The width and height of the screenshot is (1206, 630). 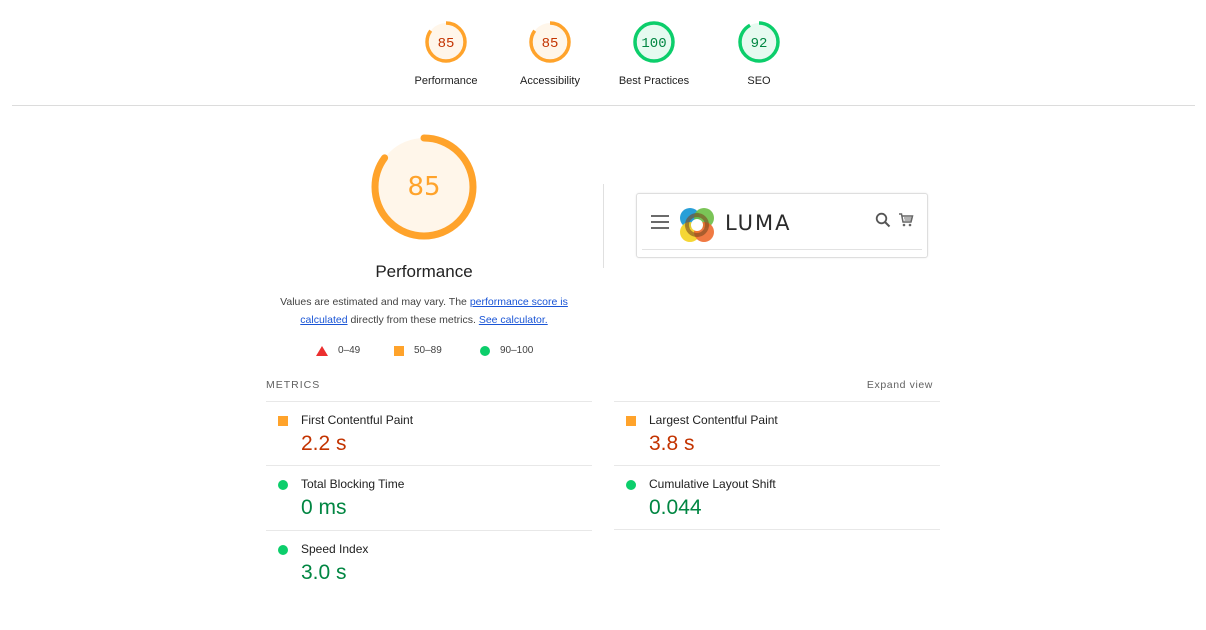 I want to click on legend-fail: 0–49, so click(x=338, y=350).